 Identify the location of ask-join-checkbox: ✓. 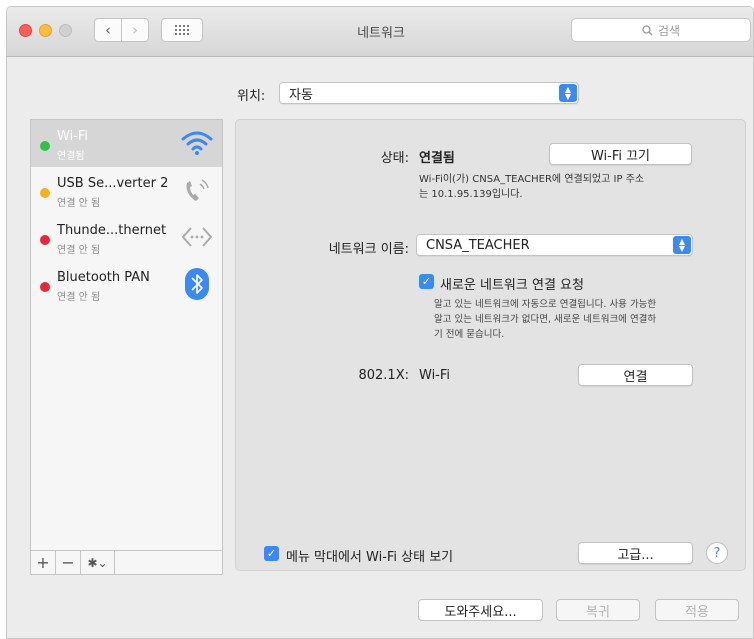
(426, 281).